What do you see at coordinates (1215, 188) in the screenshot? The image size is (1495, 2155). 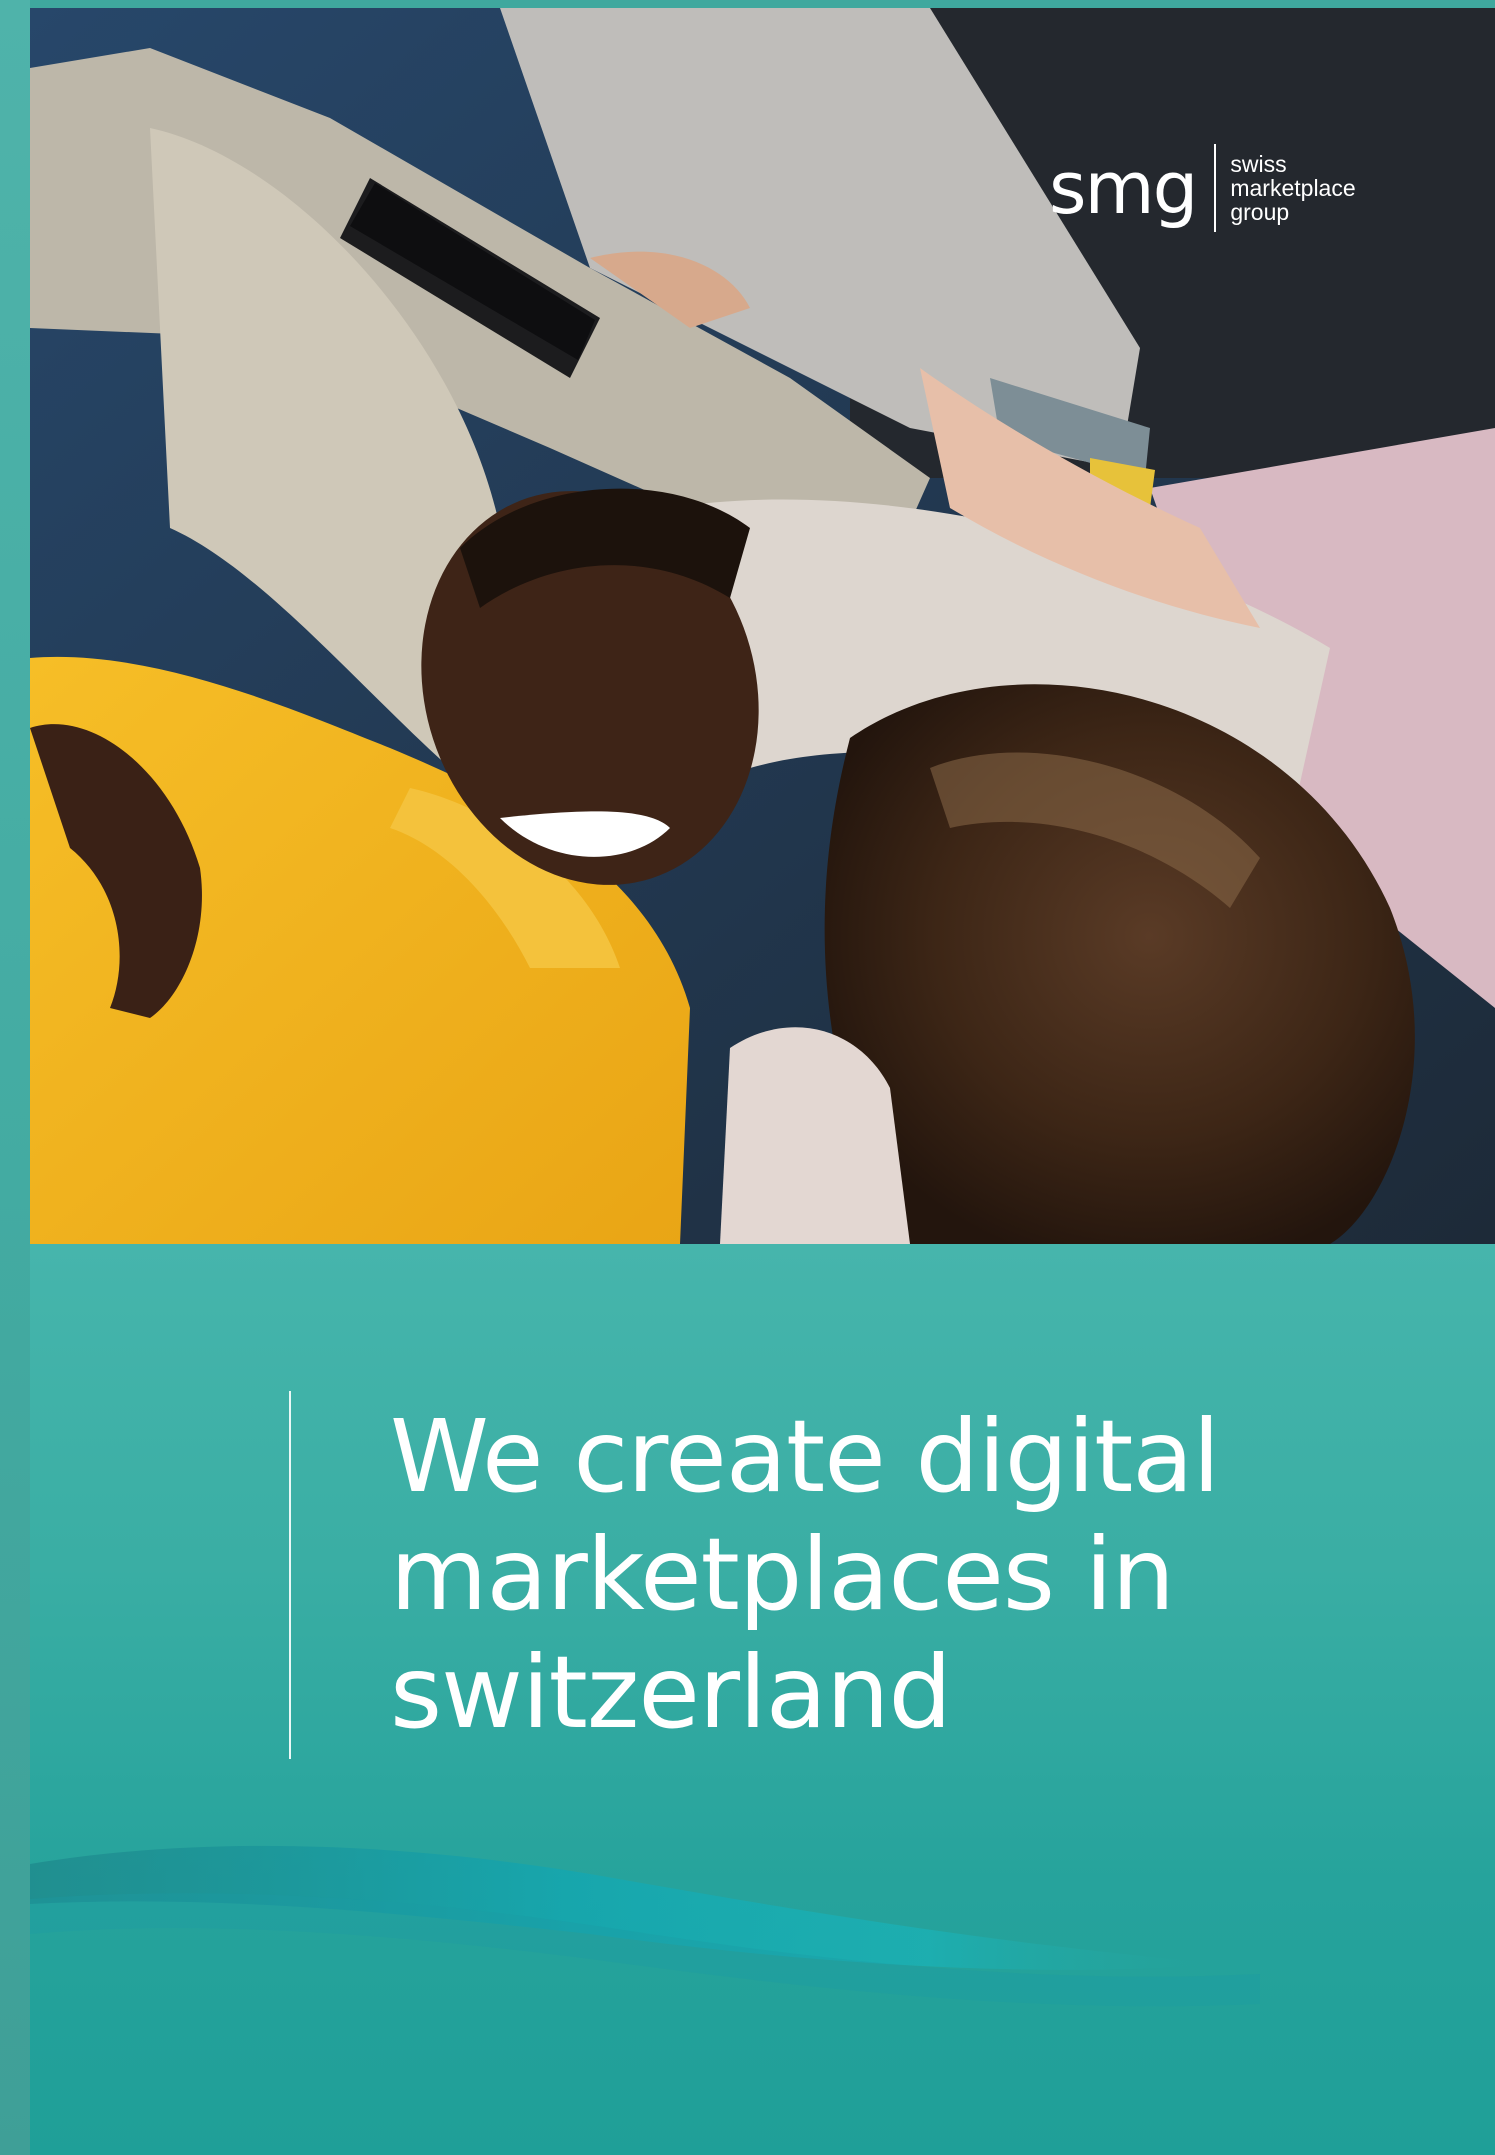 I see `logo-divider` at bounding box center [1215, 188].